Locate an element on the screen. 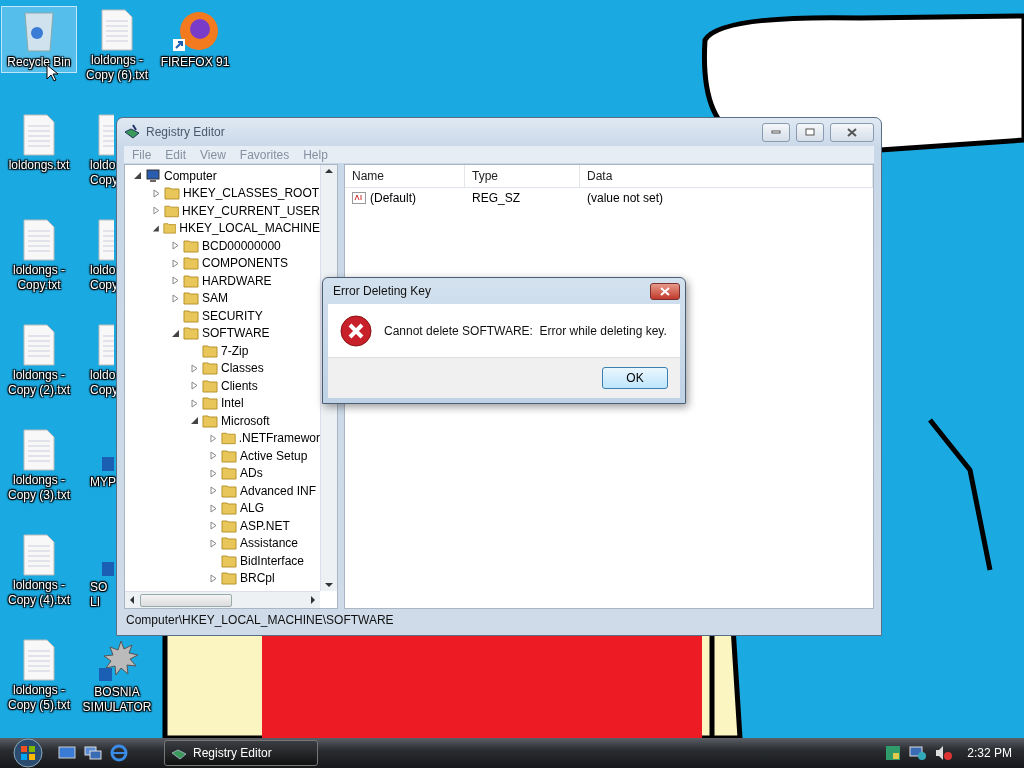  scroll-right-icon is located at coordinates (313, 600).